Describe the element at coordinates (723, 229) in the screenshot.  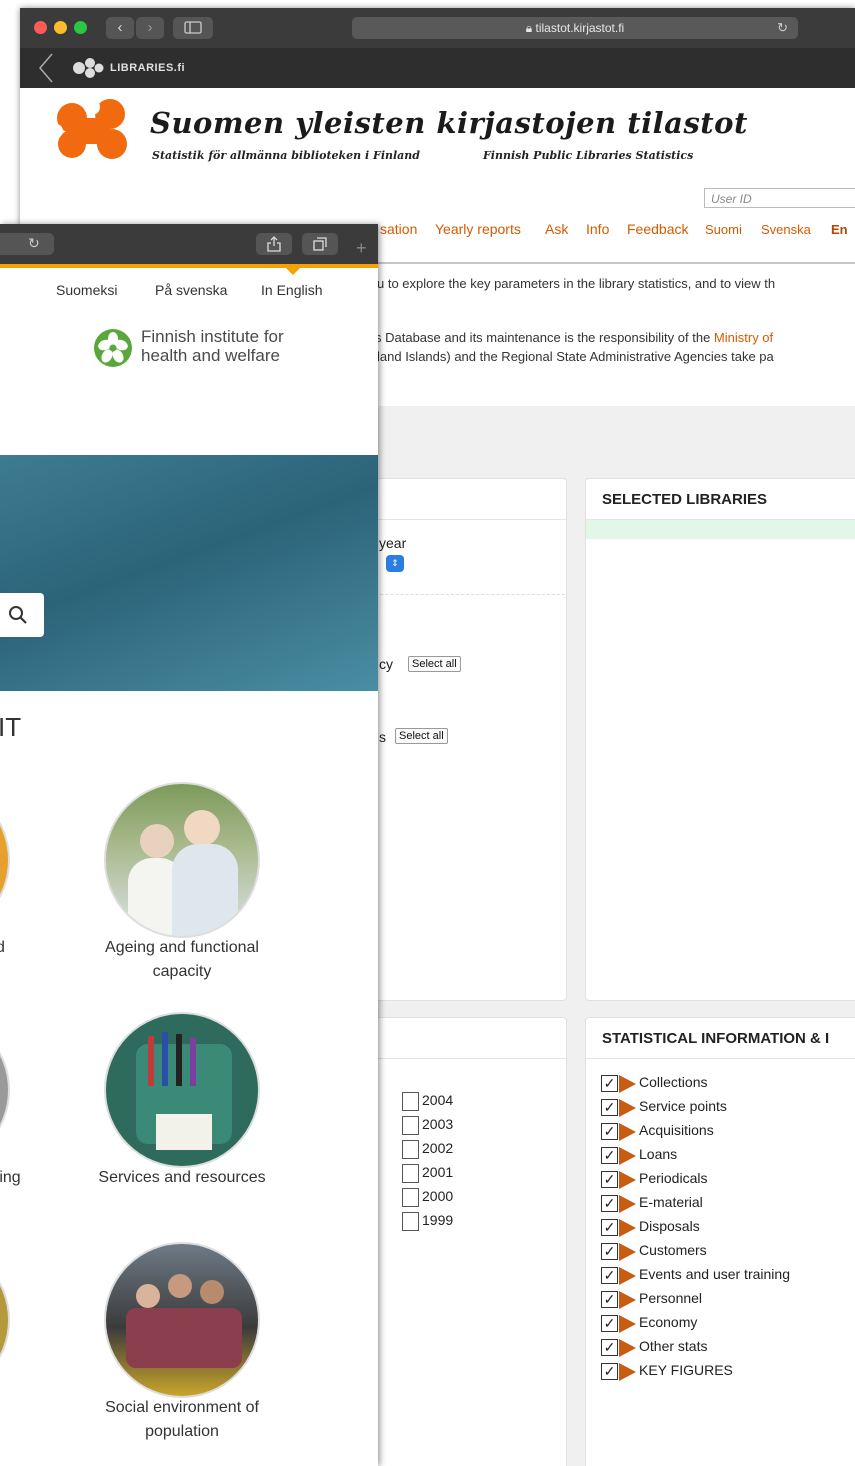
I see `lang-suomi: Suomi` at that location.